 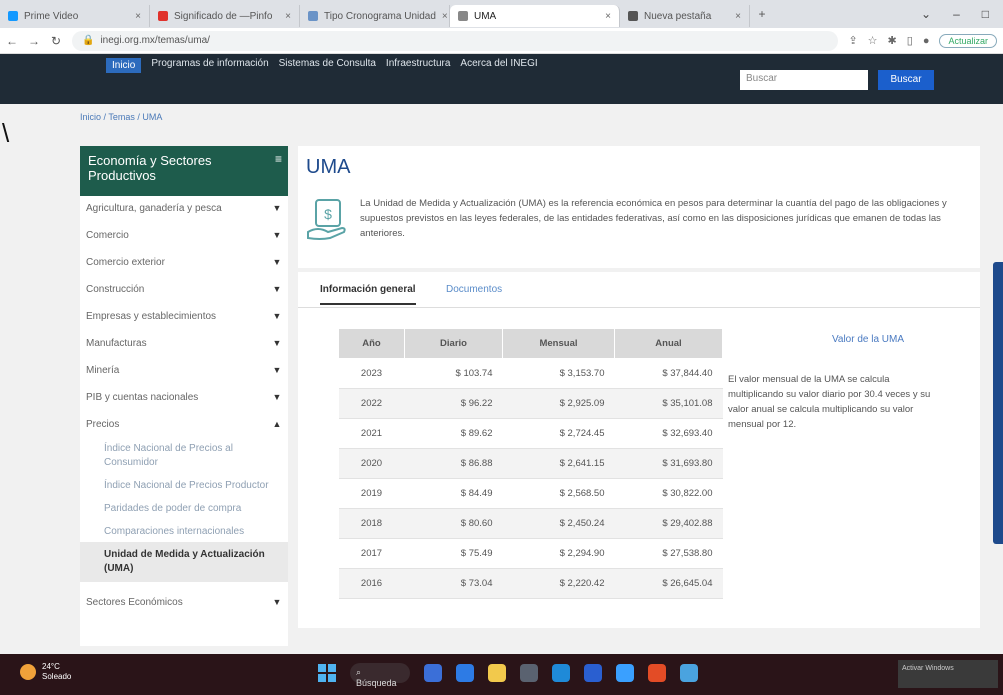 I want to click on sidebar-subitem: Índice Nacional de Precios al Consumidor, so click(x=184, y=456).